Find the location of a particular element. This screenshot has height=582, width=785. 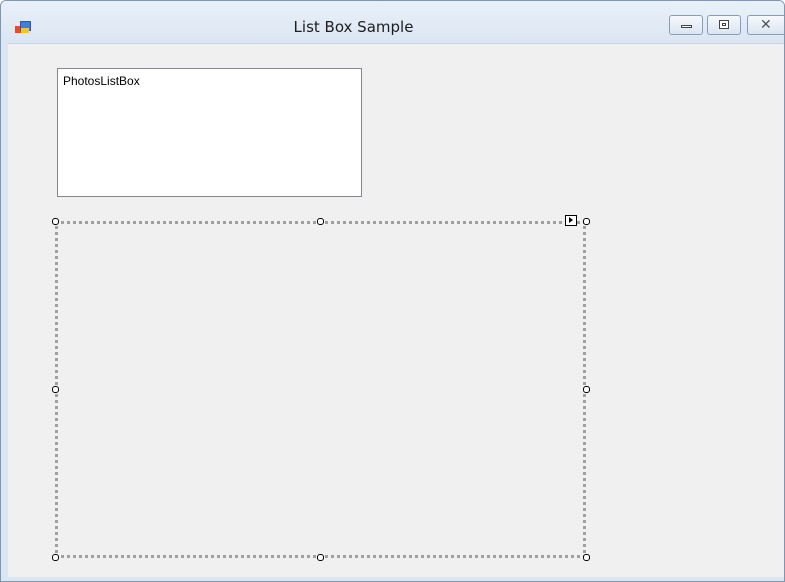

maximize-button is located at coordinates (724, 25).